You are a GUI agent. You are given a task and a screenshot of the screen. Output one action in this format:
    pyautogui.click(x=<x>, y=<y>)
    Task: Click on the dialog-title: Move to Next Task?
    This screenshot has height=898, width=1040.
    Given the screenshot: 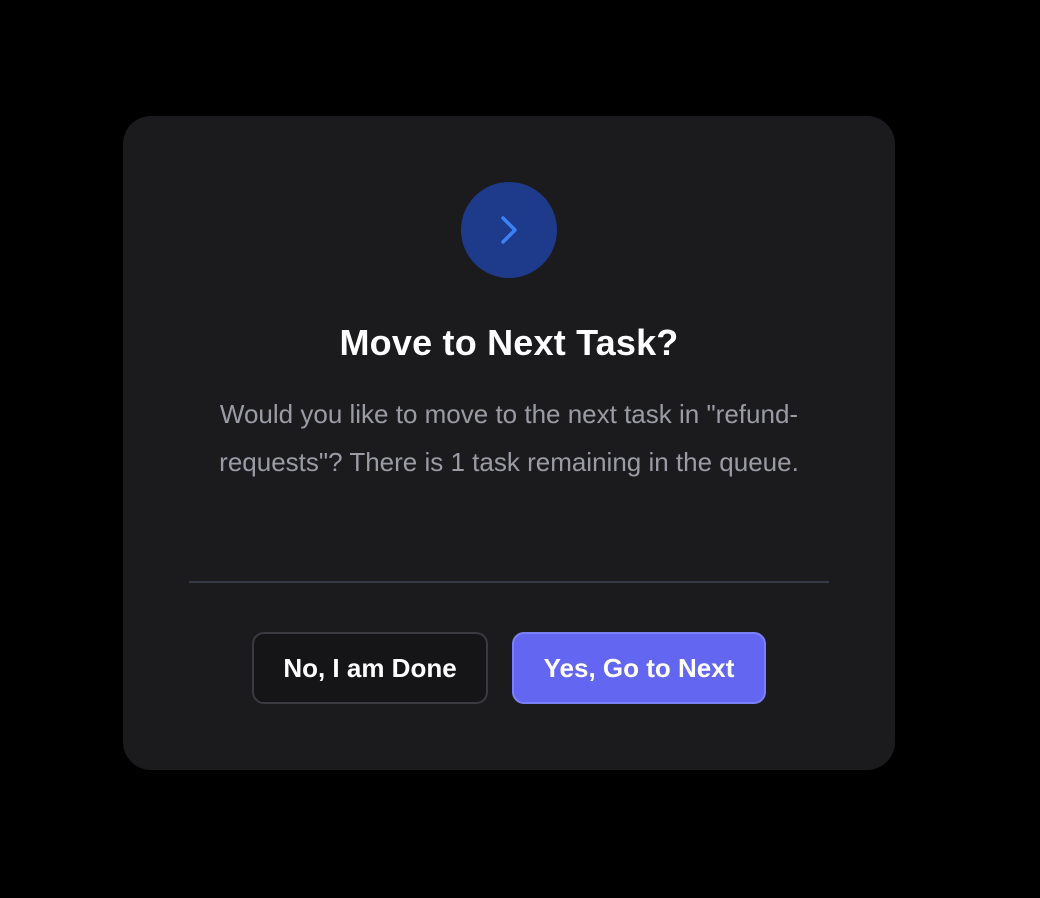 What is the action you would take?
    pyautogui.click(x=509, y=342)
    